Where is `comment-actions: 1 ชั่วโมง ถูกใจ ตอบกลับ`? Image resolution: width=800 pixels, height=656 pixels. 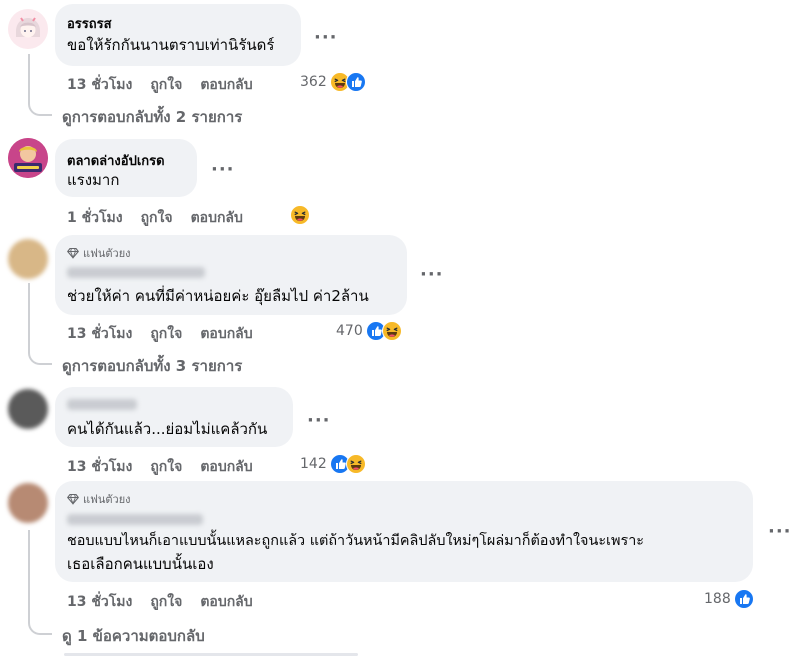 comment-actions: 1 ชั่วโมง ถูกใจ ตอบกลับ is located at coordinates (155, 218).